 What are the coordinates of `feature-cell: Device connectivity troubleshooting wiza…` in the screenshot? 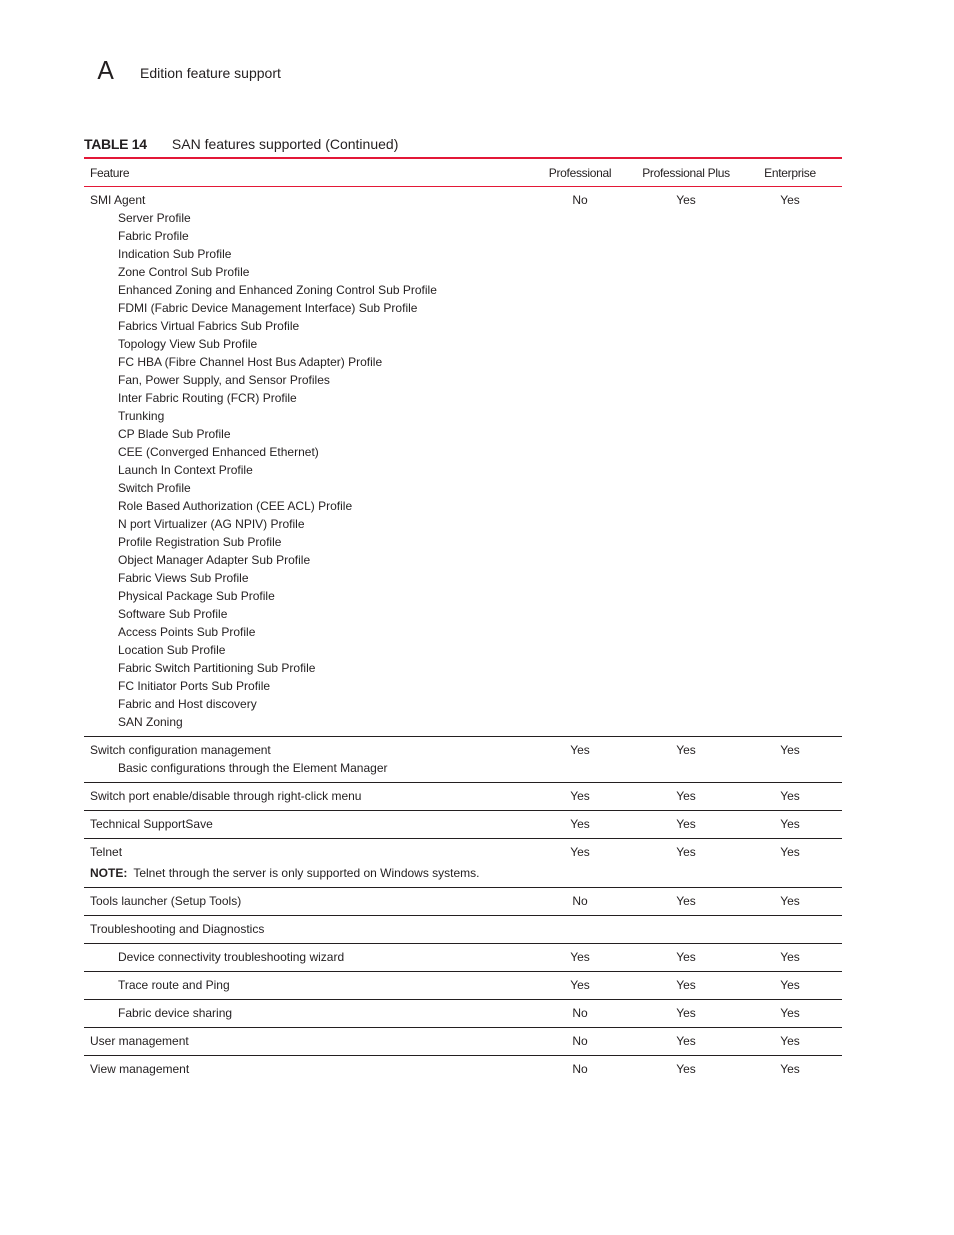 It's located at (305, 958).